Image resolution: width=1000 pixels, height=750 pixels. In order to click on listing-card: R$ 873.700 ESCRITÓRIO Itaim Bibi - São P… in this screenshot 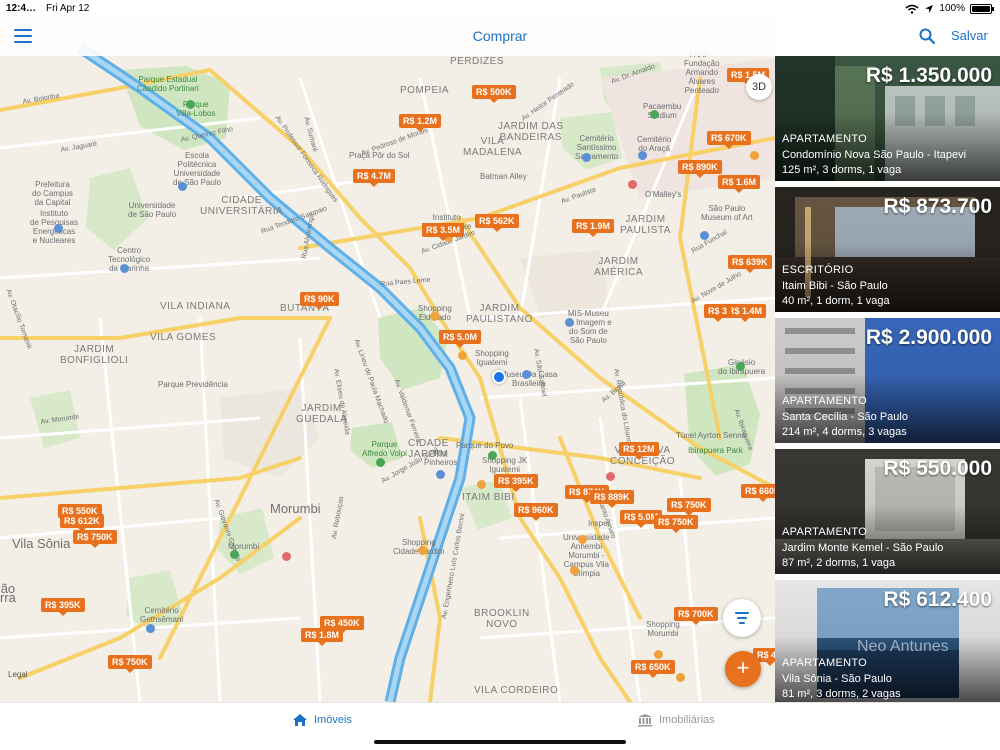, I will do `click(887, 249)`.